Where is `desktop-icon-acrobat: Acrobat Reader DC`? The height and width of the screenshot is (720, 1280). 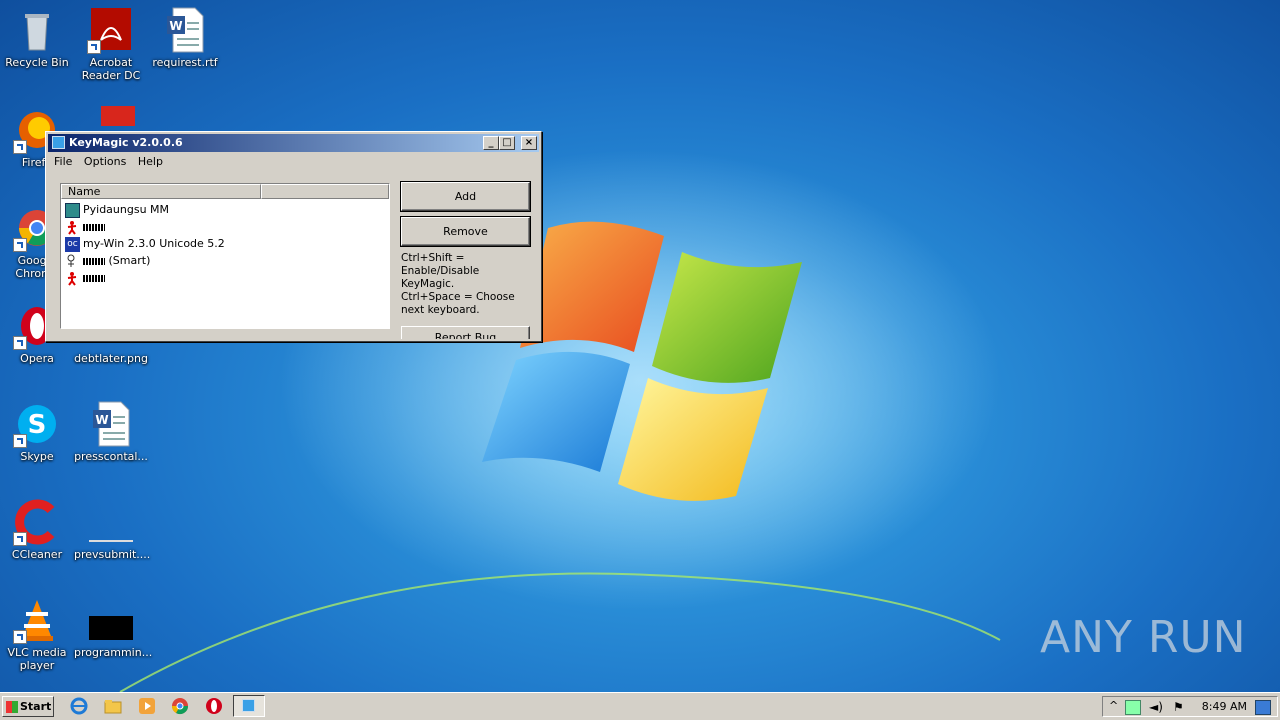
desktop-icon-acrobat: Acrobat Reader DC is located at coordinates (111, 44).